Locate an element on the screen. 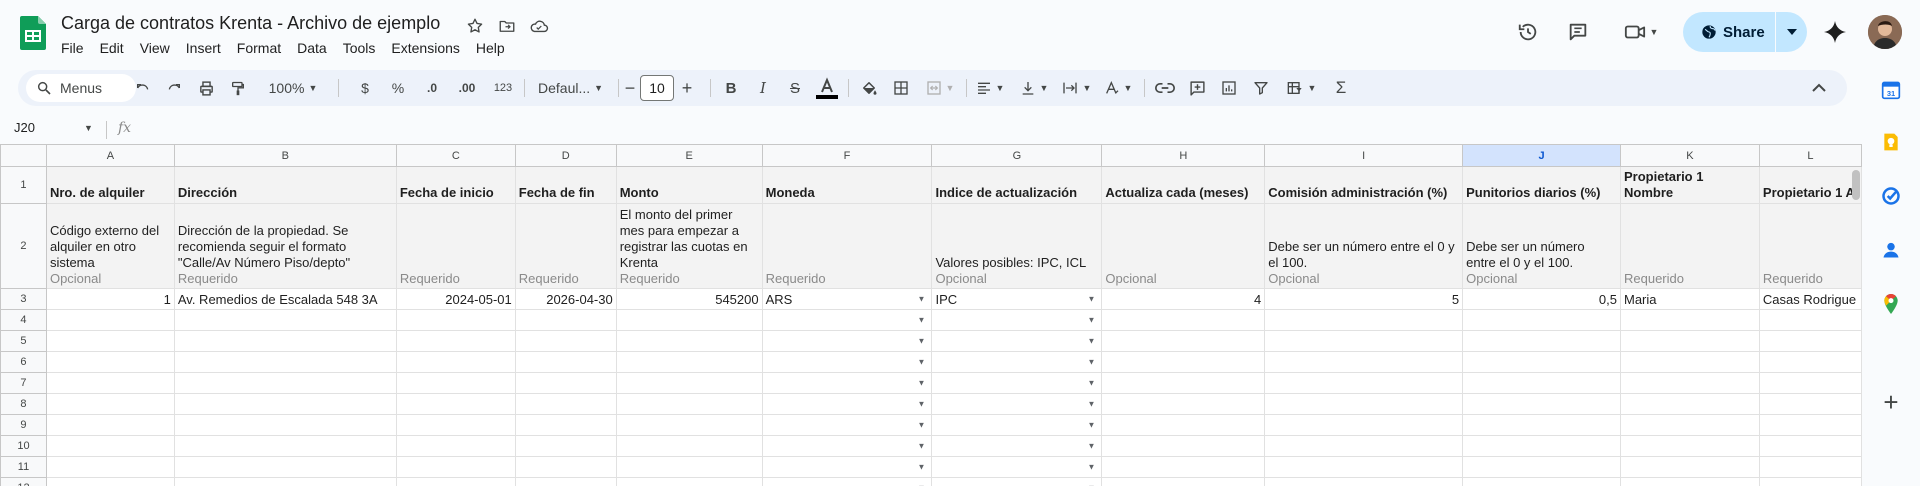 Image resolution: width=1920 pixels, height=486 pixels. header-cell: Fecha de inicio is located at coordinates (455, 185).